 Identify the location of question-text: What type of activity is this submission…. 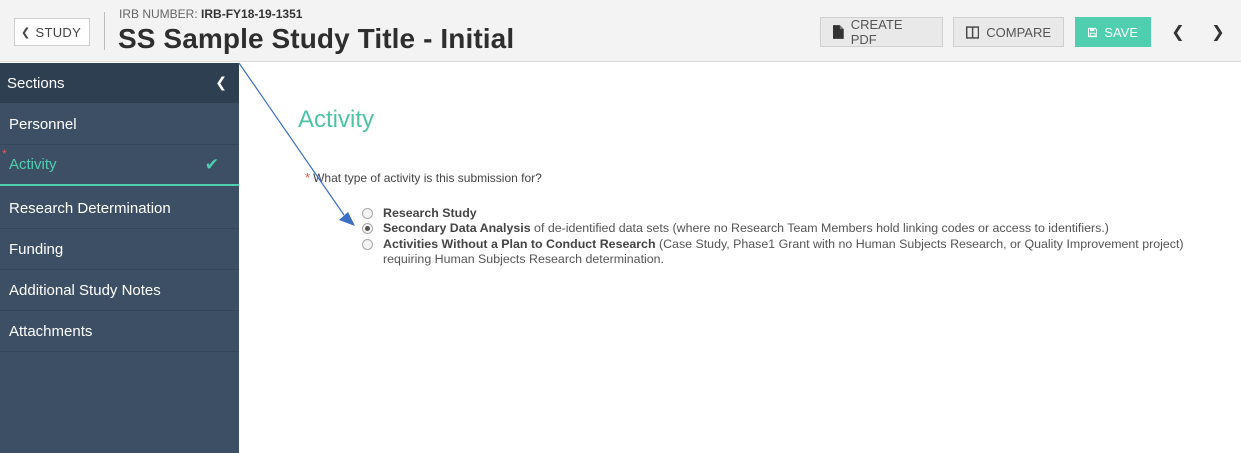
(427, 178).